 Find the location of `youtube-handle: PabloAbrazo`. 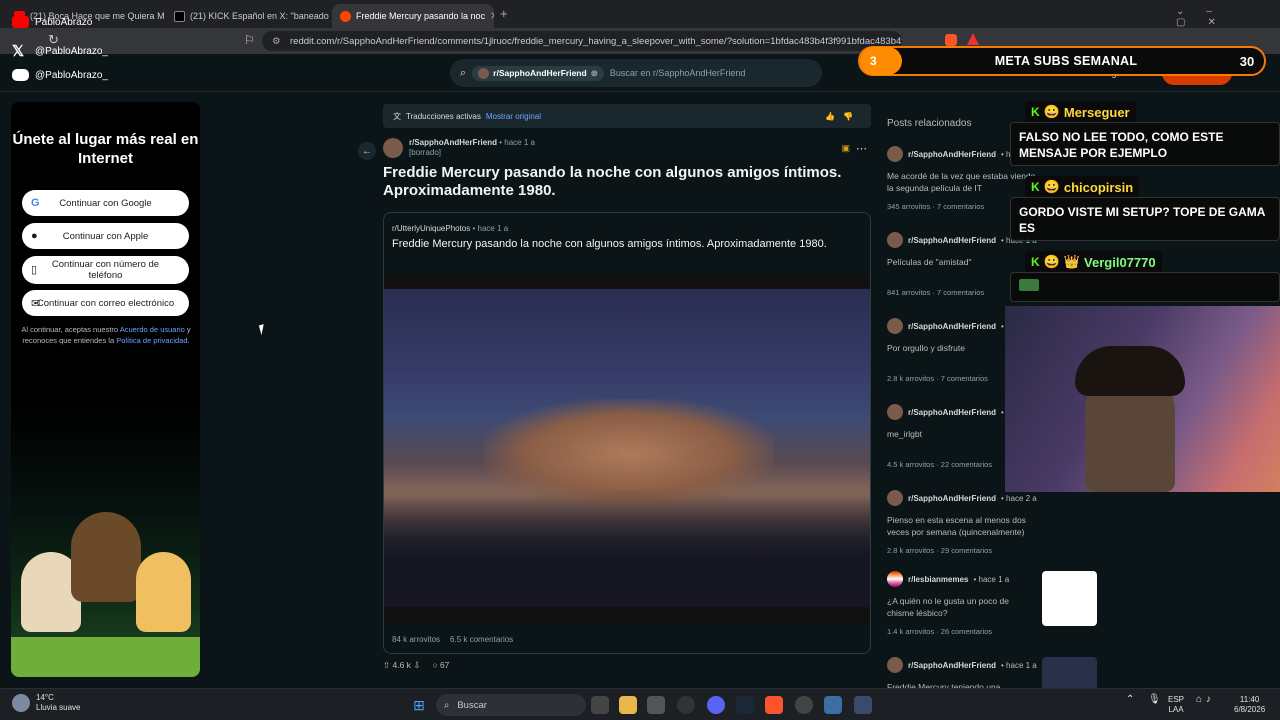

youtube-handle: PabloAbrazo is located at coordinates (52, 22).